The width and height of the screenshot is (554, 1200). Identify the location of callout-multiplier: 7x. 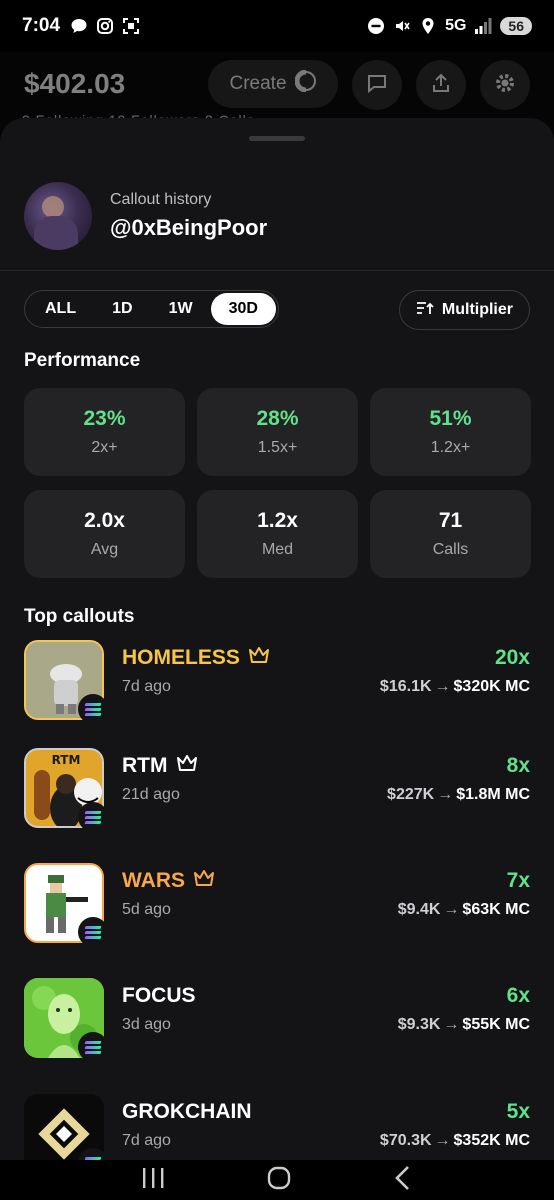
(518, 880).